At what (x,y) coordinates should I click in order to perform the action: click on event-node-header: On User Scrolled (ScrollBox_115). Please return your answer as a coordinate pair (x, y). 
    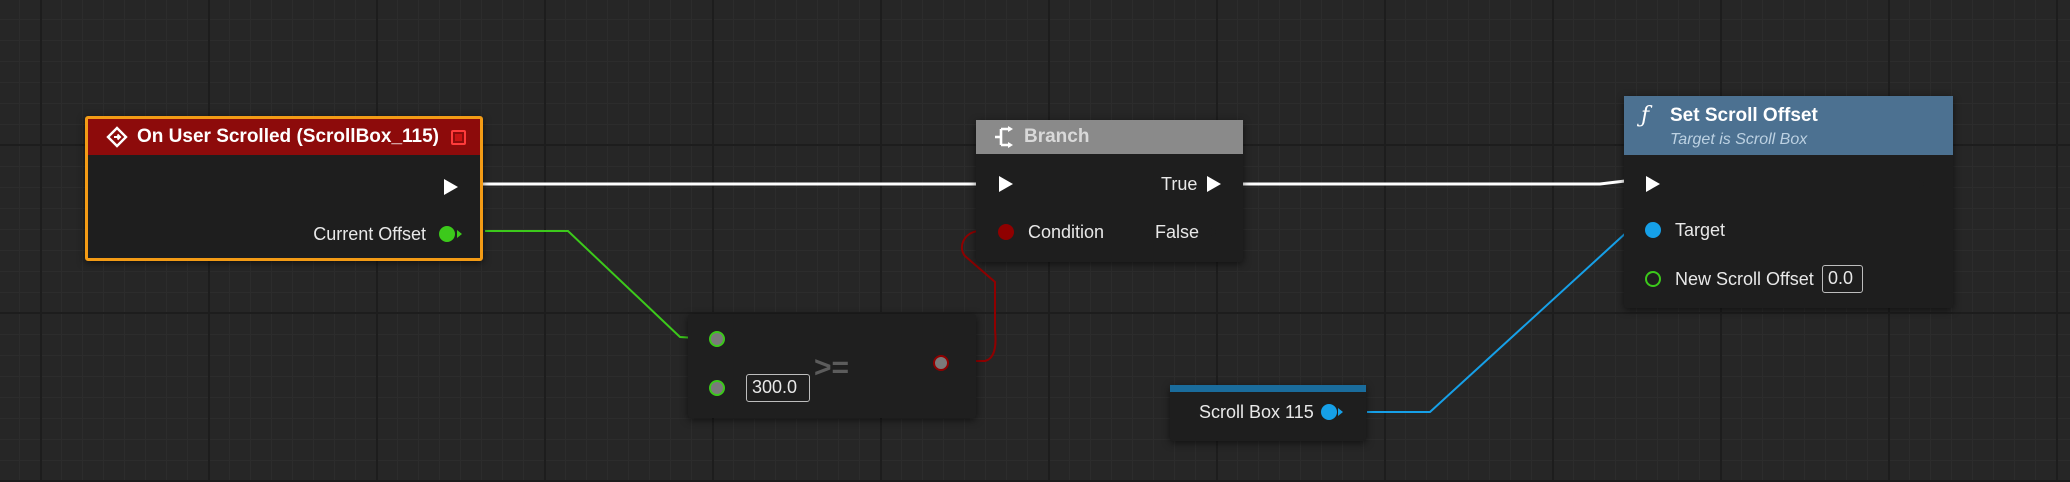
    Looking at the image, I should click on (284, 137).